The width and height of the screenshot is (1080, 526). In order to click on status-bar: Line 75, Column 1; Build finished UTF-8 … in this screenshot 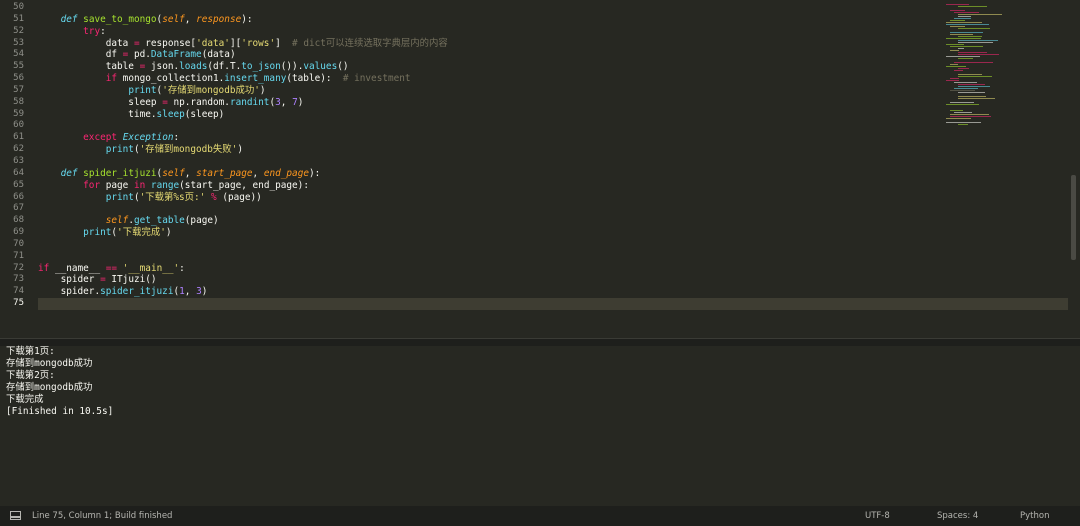, I will do `click(540, 516)`.